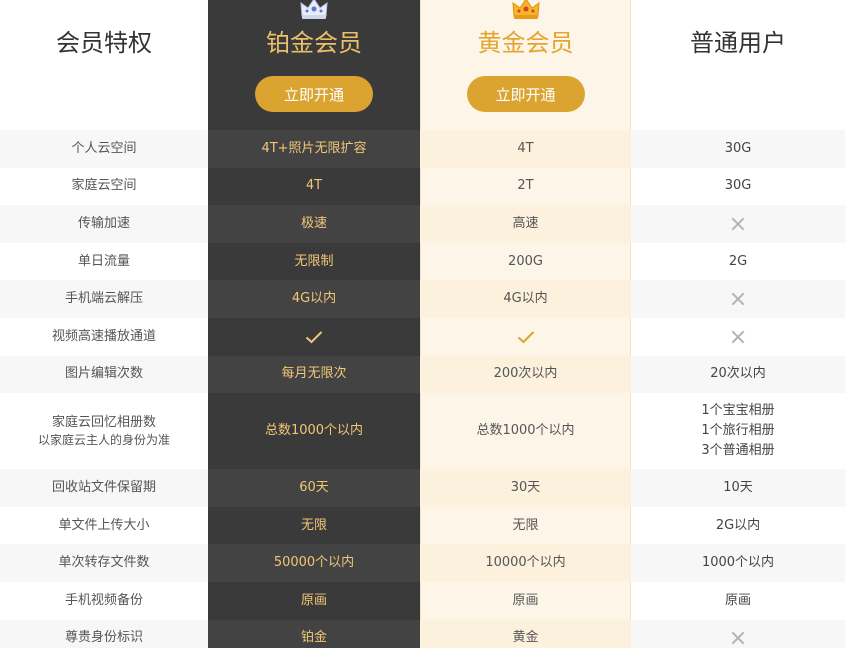  Describe the element at coordinates (525, 94) in the screenshot. I see `gold-open-button: 立即开通` at that location.